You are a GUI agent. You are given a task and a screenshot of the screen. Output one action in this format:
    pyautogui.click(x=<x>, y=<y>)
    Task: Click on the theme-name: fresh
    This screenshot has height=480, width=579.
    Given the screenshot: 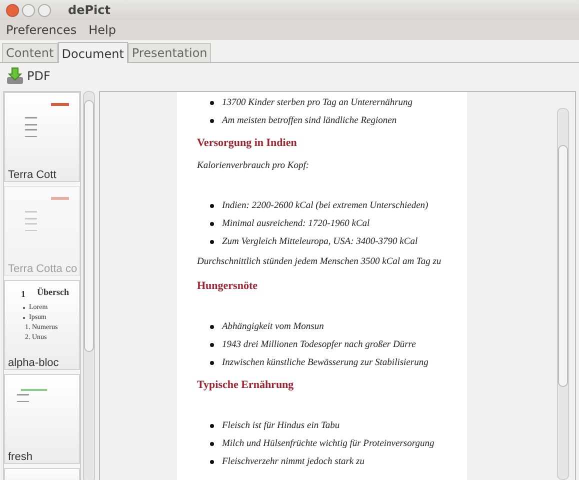 What is the action you would take?
    pyautogui.click(x=20, y=457)
    